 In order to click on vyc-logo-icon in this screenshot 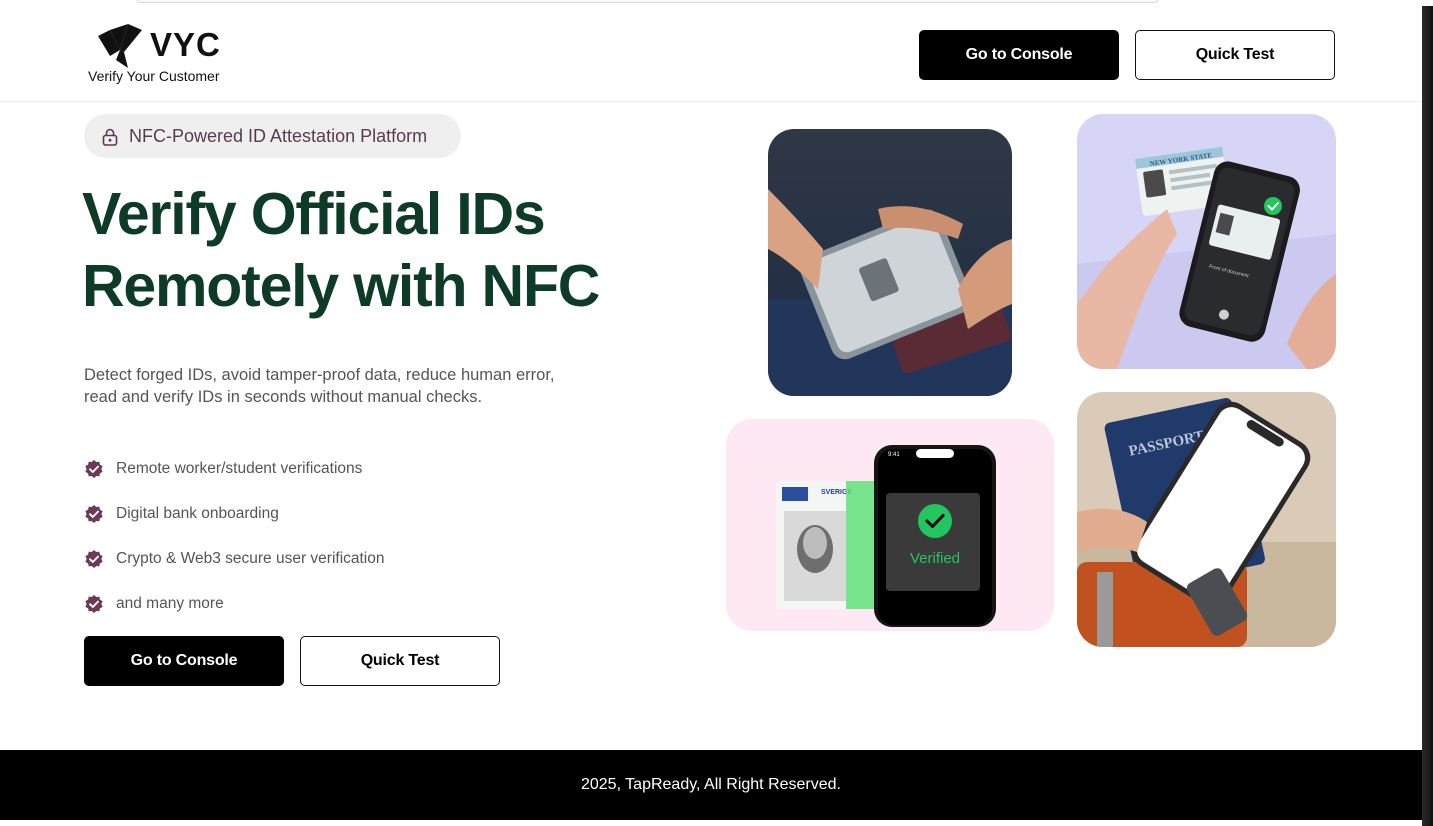, I will do `click(120, 46)`.